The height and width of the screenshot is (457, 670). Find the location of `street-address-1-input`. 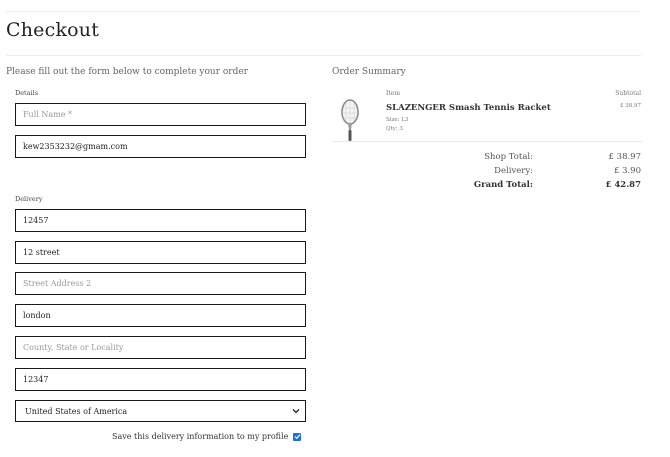

street-address-1-input is located at coordinates (160, 252).